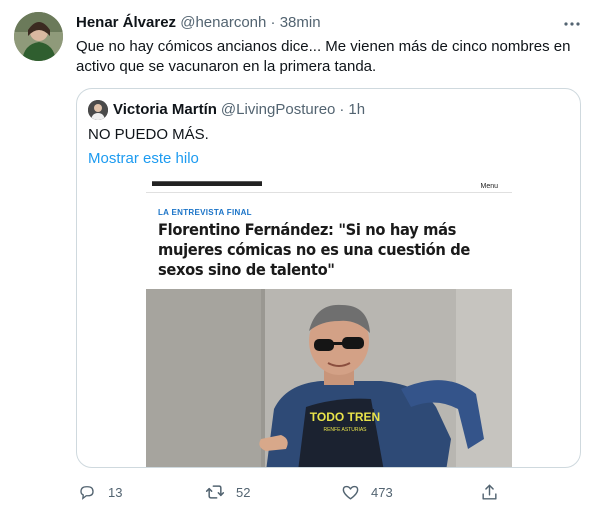 The image size is (590, 514). What do you see at coordinates (227, 492) in the screenshot?
I see `retweet-button: 52` at bounding box center [227, 492].